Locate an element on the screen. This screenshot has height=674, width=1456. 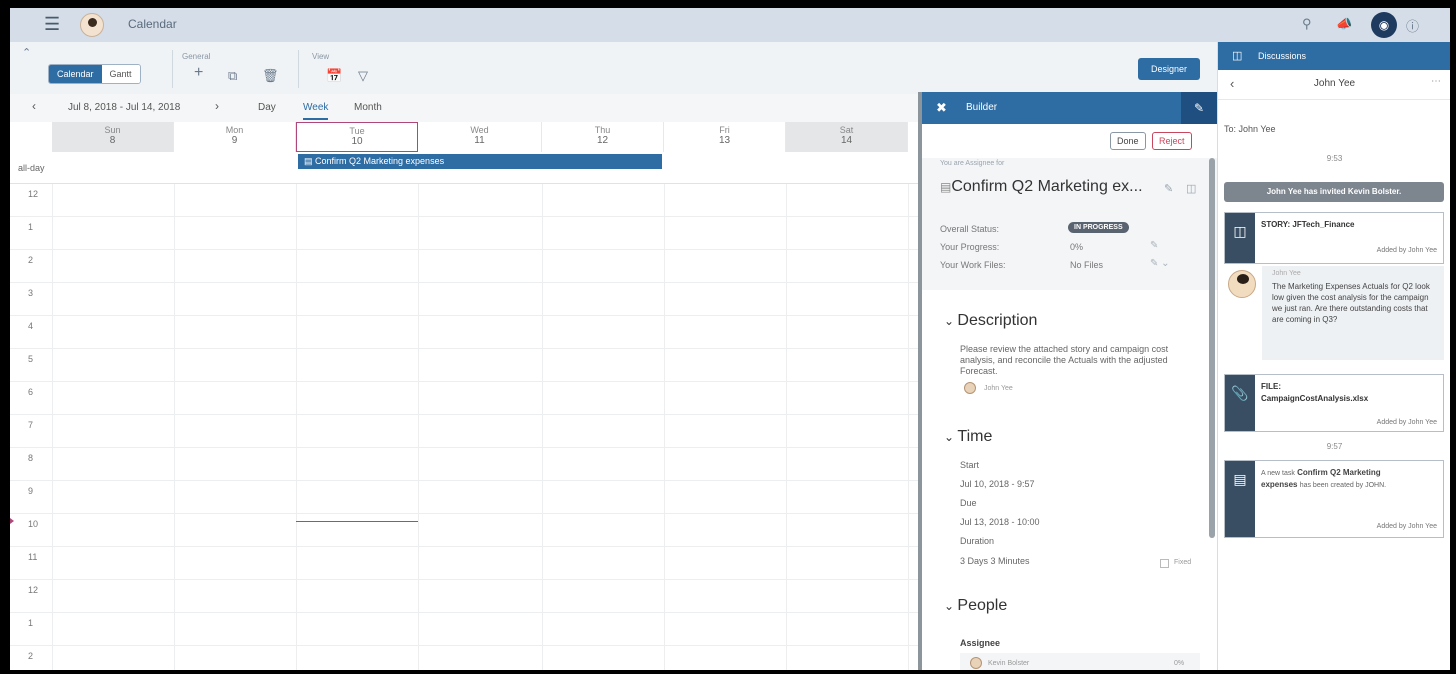
chevron-down-icon: ⌄ is located at coordinates (951, 606).